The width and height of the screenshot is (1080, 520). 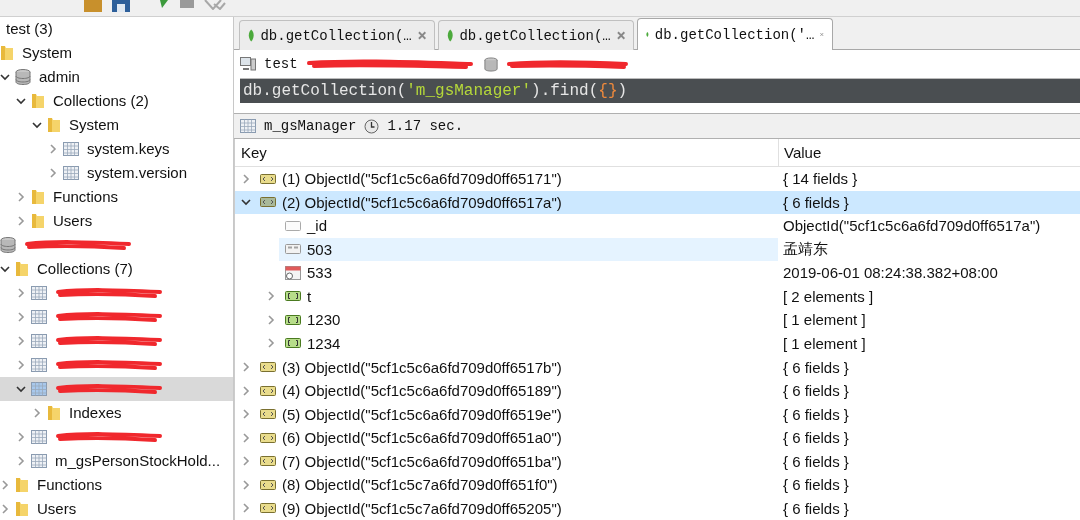 I want to click on key-text: (8) ObjectId("5cf1c5c7a6fd709d0ff651f0"), so click(x=420, y=485).